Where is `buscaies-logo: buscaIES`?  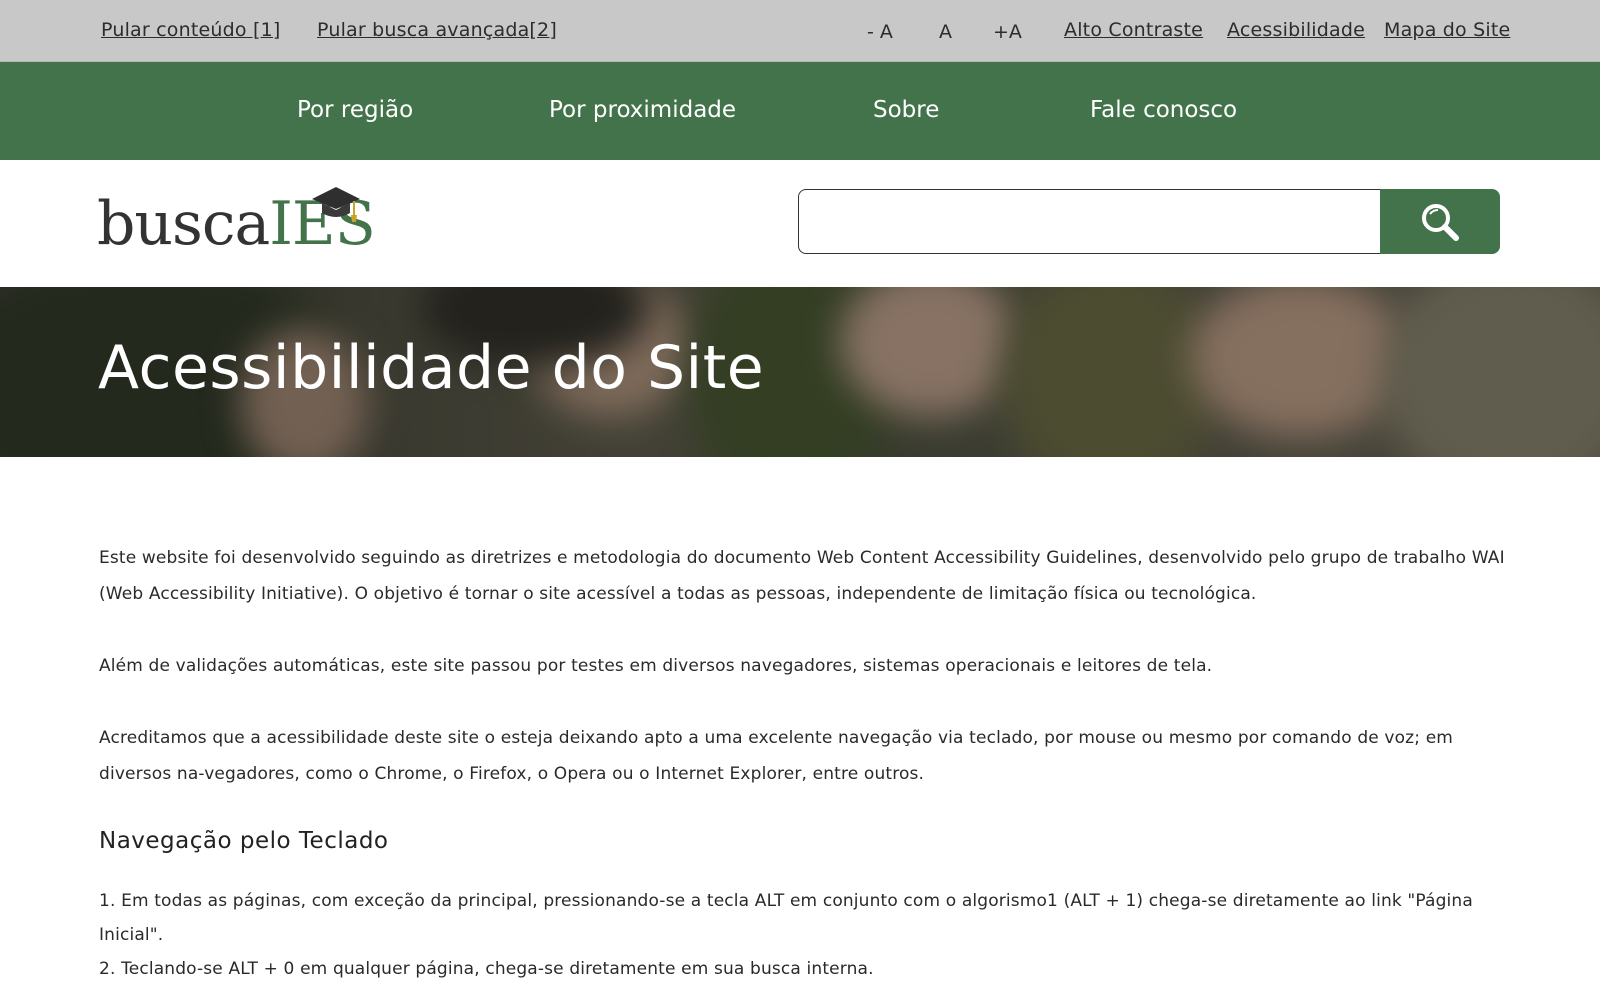 buscaies-logo: buscaIES is located at coordinates (236, 225).